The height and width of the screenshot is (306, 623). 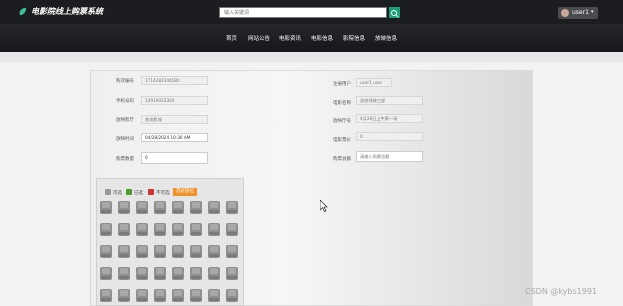 I want to click on user-menu: user1 ▾, so click(x=578, y=13).